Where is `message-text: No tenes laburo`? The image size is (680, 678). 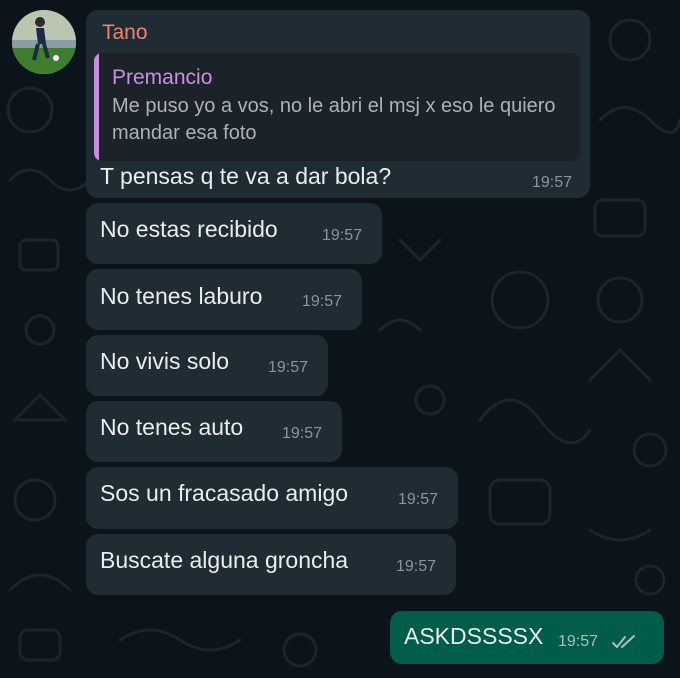 message-text: No tenes laburo is located at coordinates (181, 296).